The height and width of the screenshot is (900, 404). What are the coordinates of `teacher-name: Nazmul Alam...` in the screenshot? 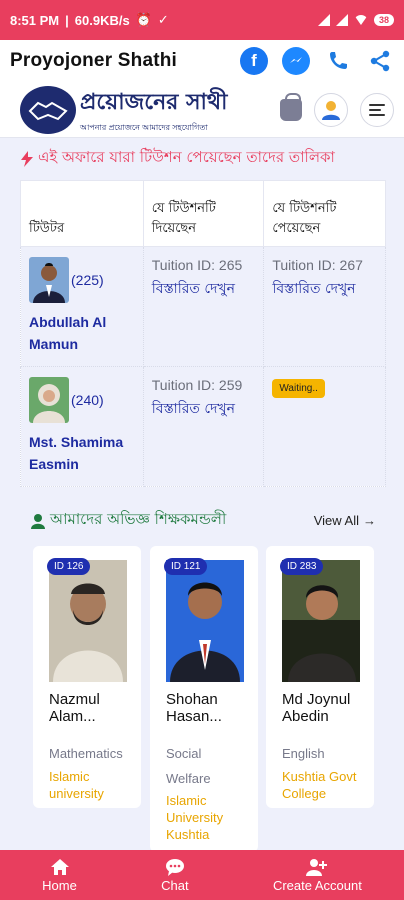 It's located at (74, 708).